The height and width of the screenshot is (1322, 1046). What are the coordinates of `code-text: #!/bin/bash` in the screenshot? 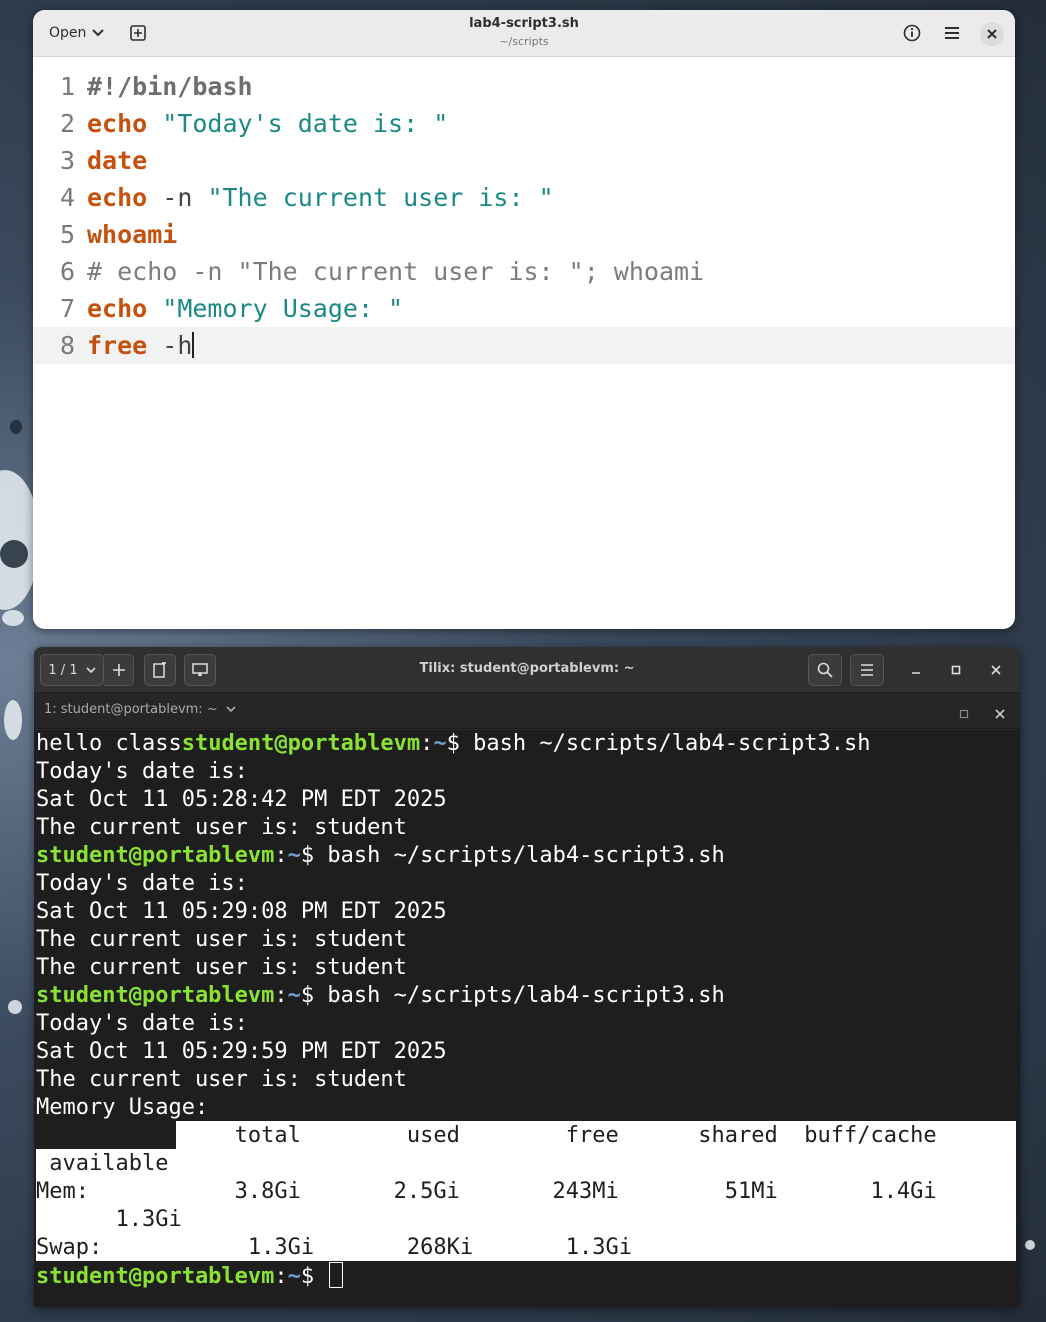 It's located at (170, 86).